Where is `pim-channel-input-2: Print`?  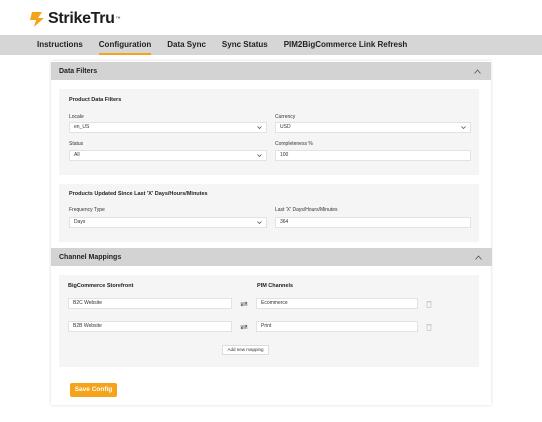 pim-channel-input-2: Print is located at coordinates (337, 326).